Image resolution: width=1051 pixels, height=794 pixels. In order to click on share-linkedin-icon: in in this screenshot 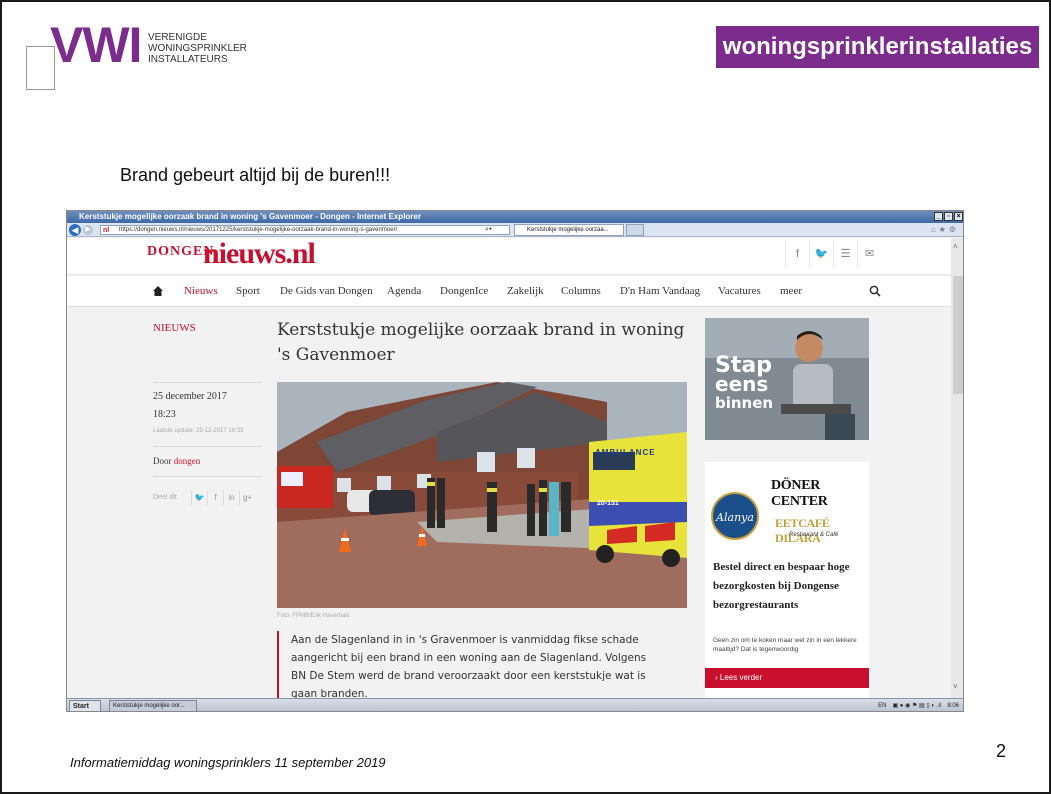, I will do `click(231, 498)`.